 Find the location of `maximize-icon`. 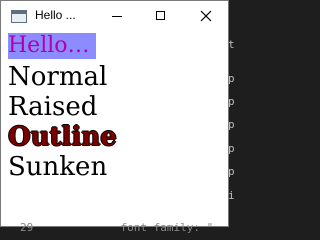

maximize-icon is located at coordinates (160, 15).